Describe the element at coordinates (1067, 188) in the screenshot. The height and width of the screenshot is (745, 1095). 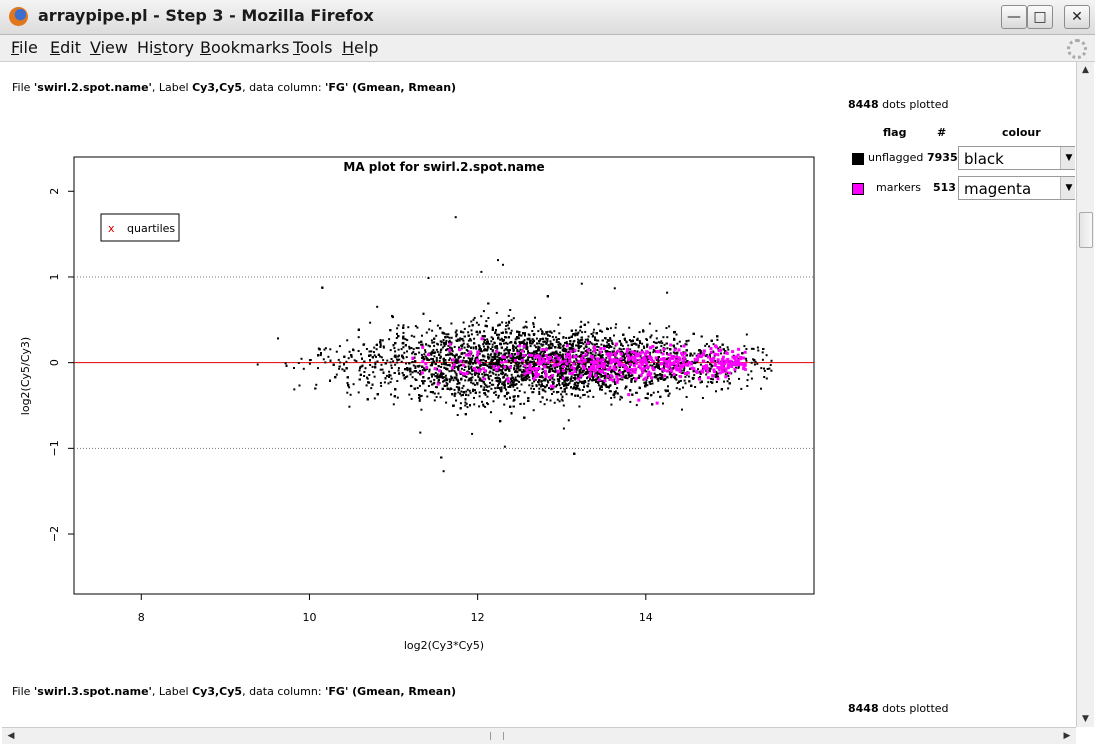
I see `chevron-down-icon: ▼` at that location.